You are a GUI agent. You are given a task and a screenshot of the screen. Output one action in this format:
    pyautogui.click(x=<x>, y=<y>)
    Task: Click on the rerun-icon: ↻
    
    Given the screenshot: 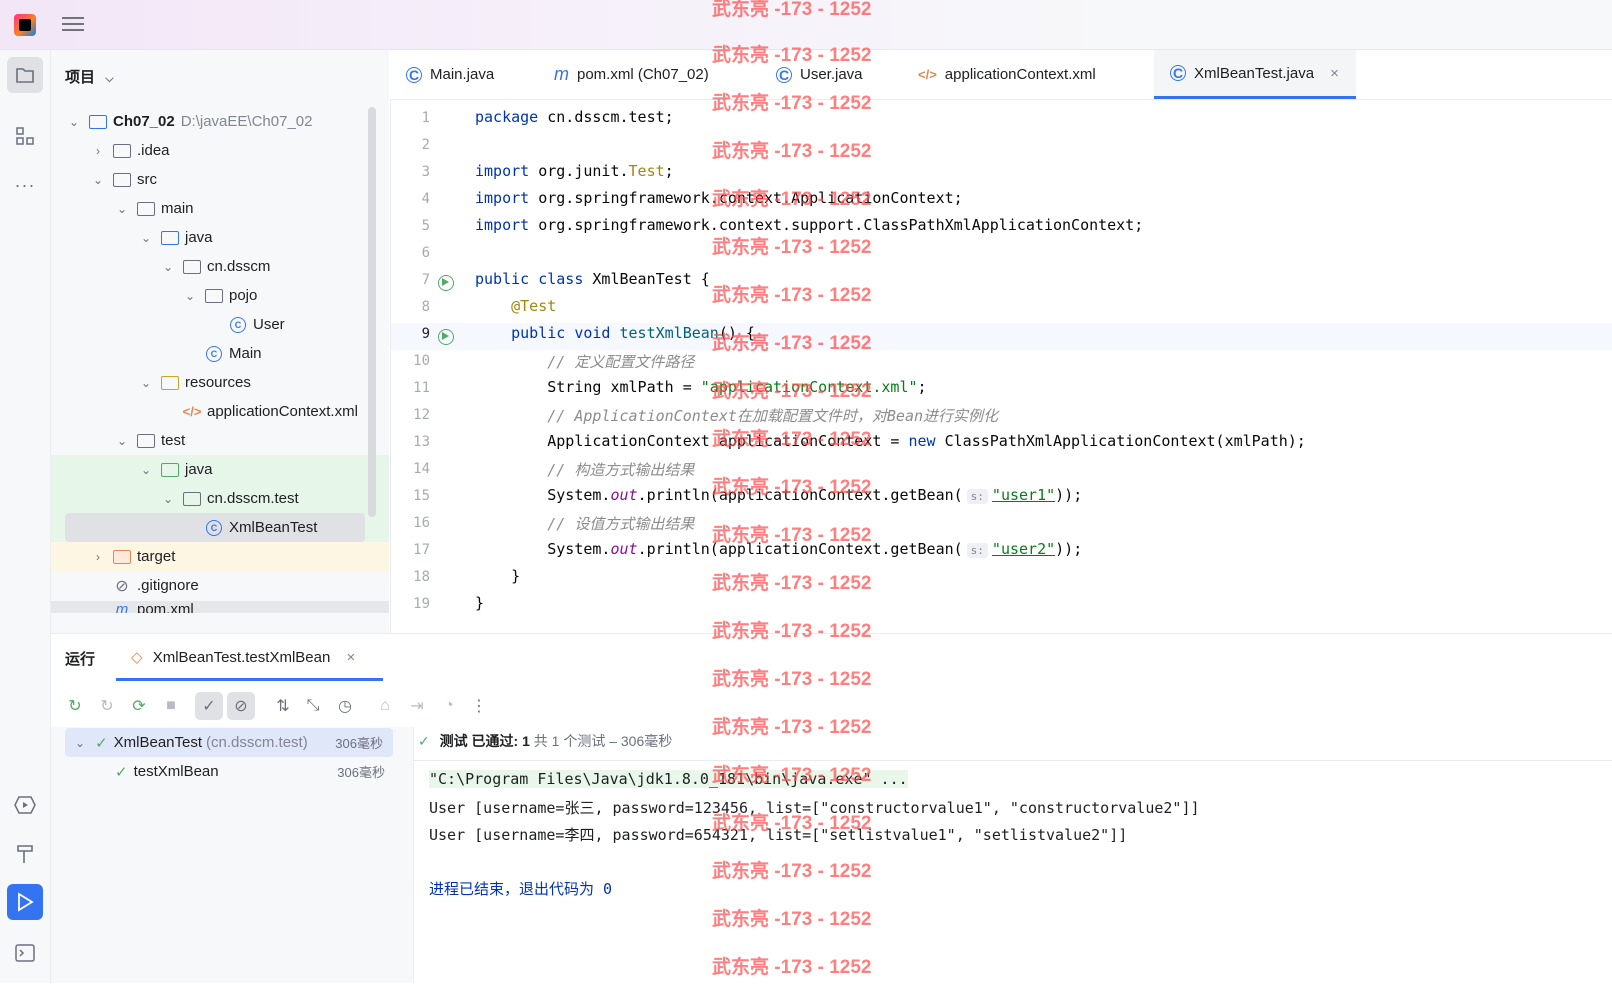 What is the action you would take?
    pyautogui.click(x=75, y=706)
    